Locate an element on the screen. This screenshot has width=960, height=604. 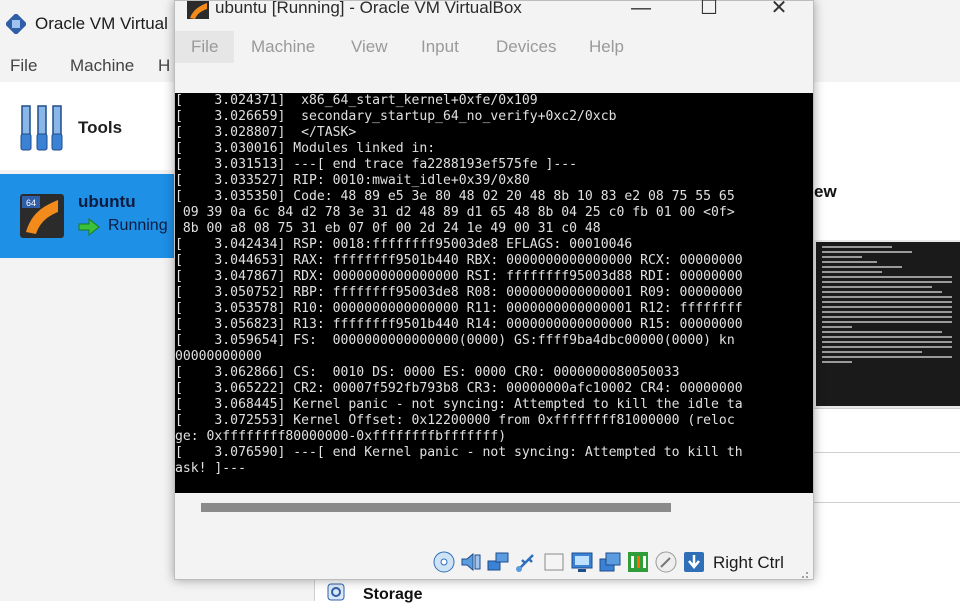
manager-menu-machine: Machine is located at coordinates (102, 66).